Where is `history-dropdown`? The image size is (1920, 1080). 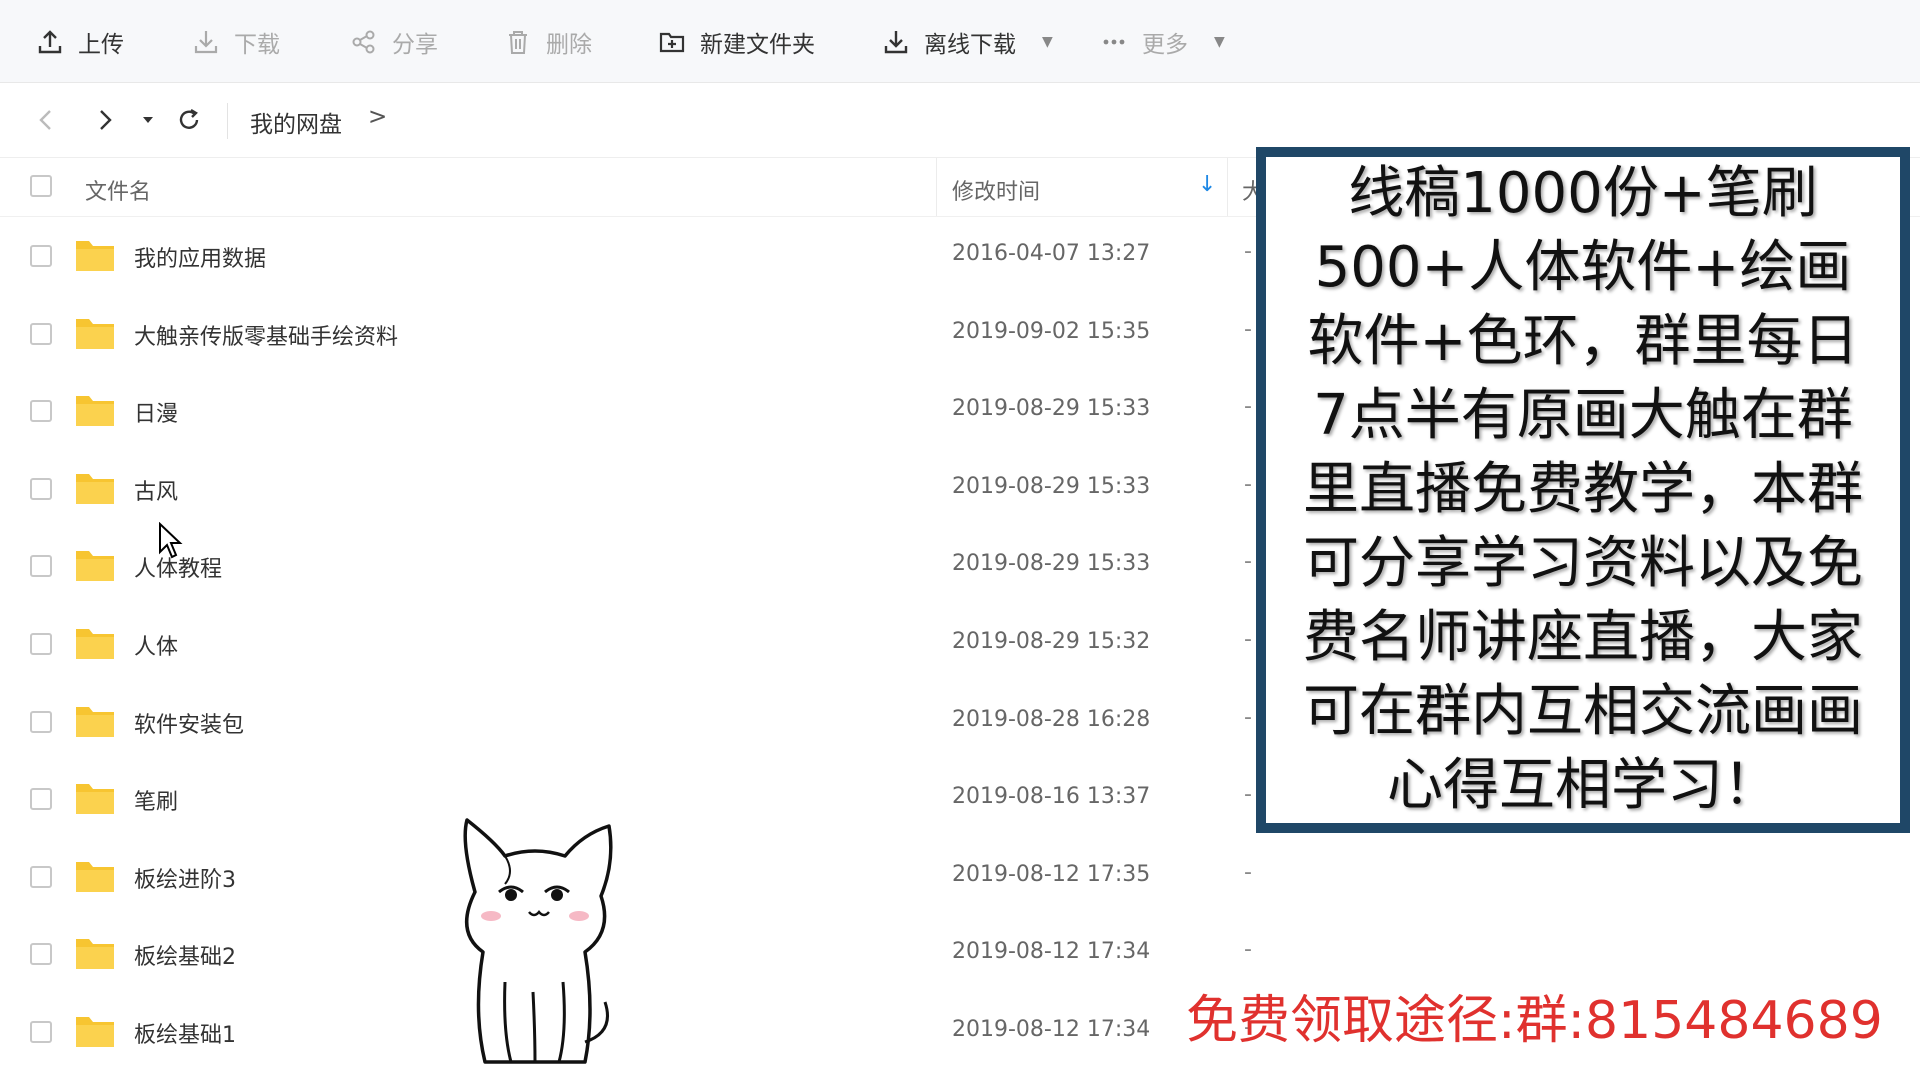
history-dropdown is located at coordinates (148, 120).